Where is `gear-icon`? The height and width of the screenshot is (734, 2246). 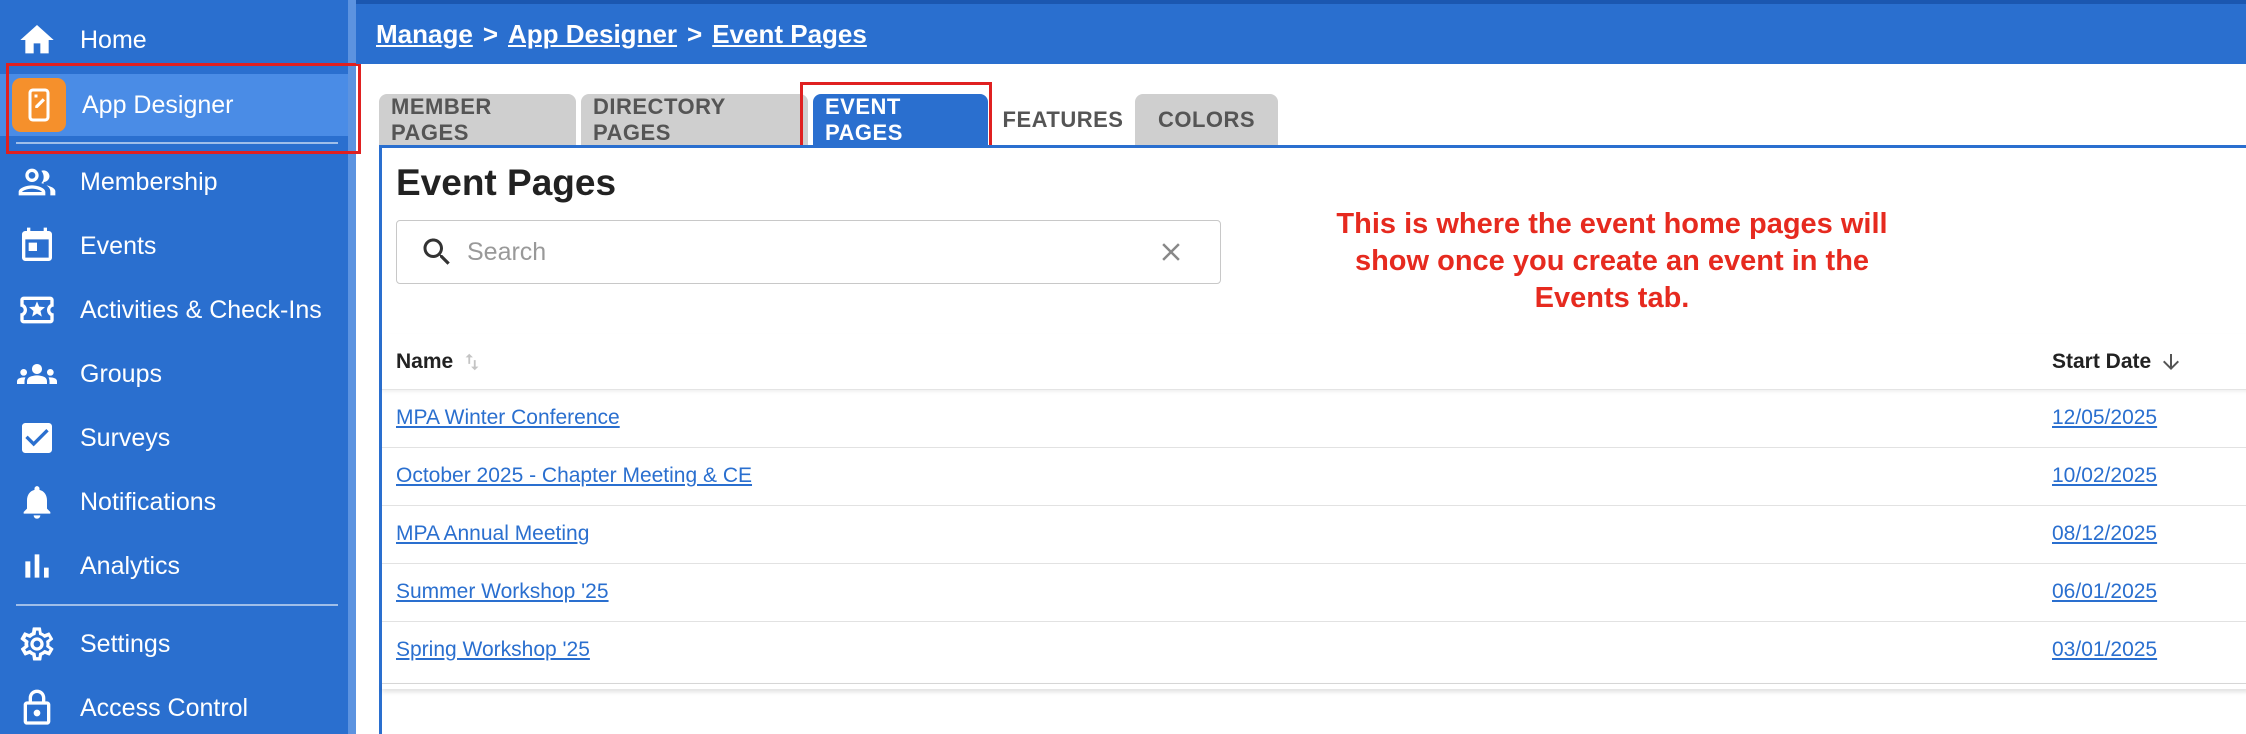
gear-icon is located at coordinates (37, 644).